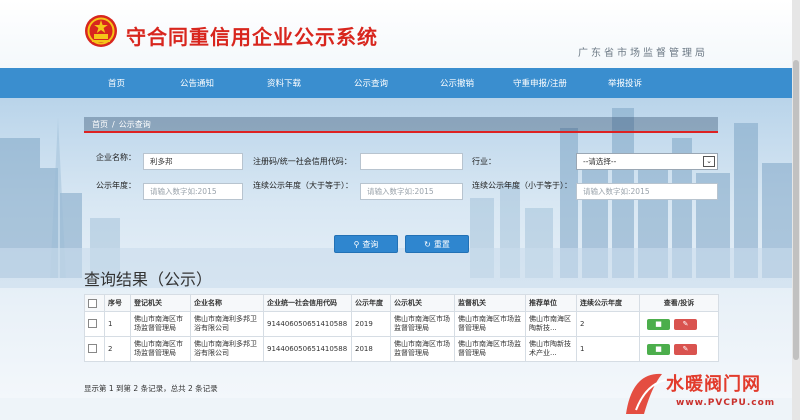  Describe the element at coordinates (441, 244) in the screenshot. I see `reset-button-label: 重置` at that location.